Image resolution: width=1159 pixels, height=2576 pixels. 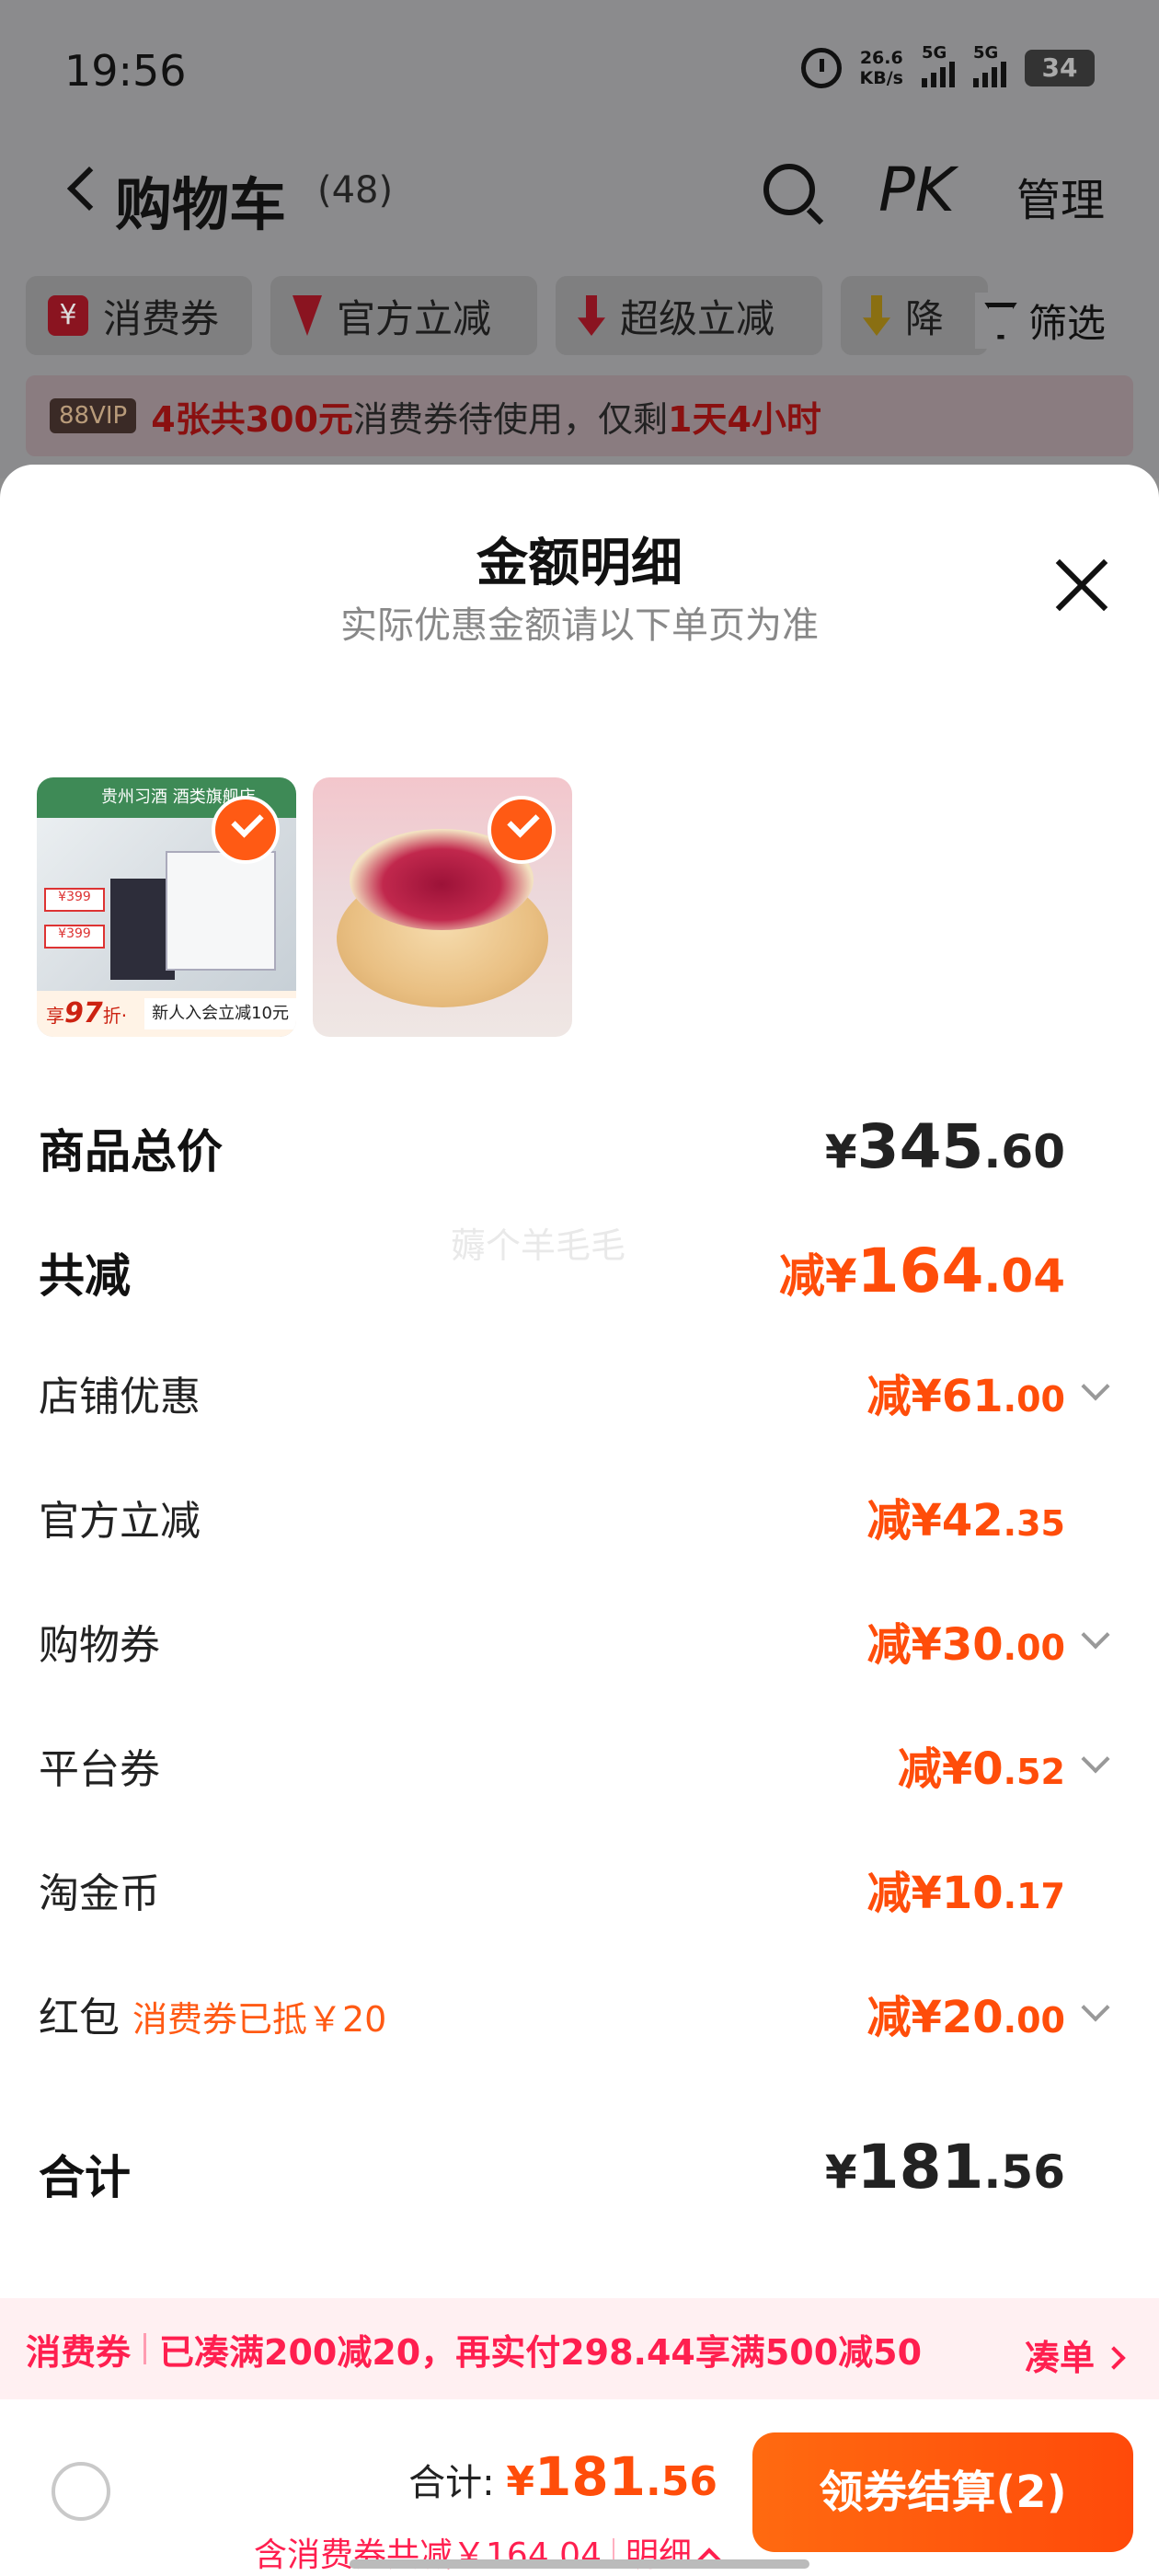 What do you see at coordinates (259, 2020) in the screenshot?
I see `row-note: 消费券已抵￥20` at bounding box center [259, 2020].